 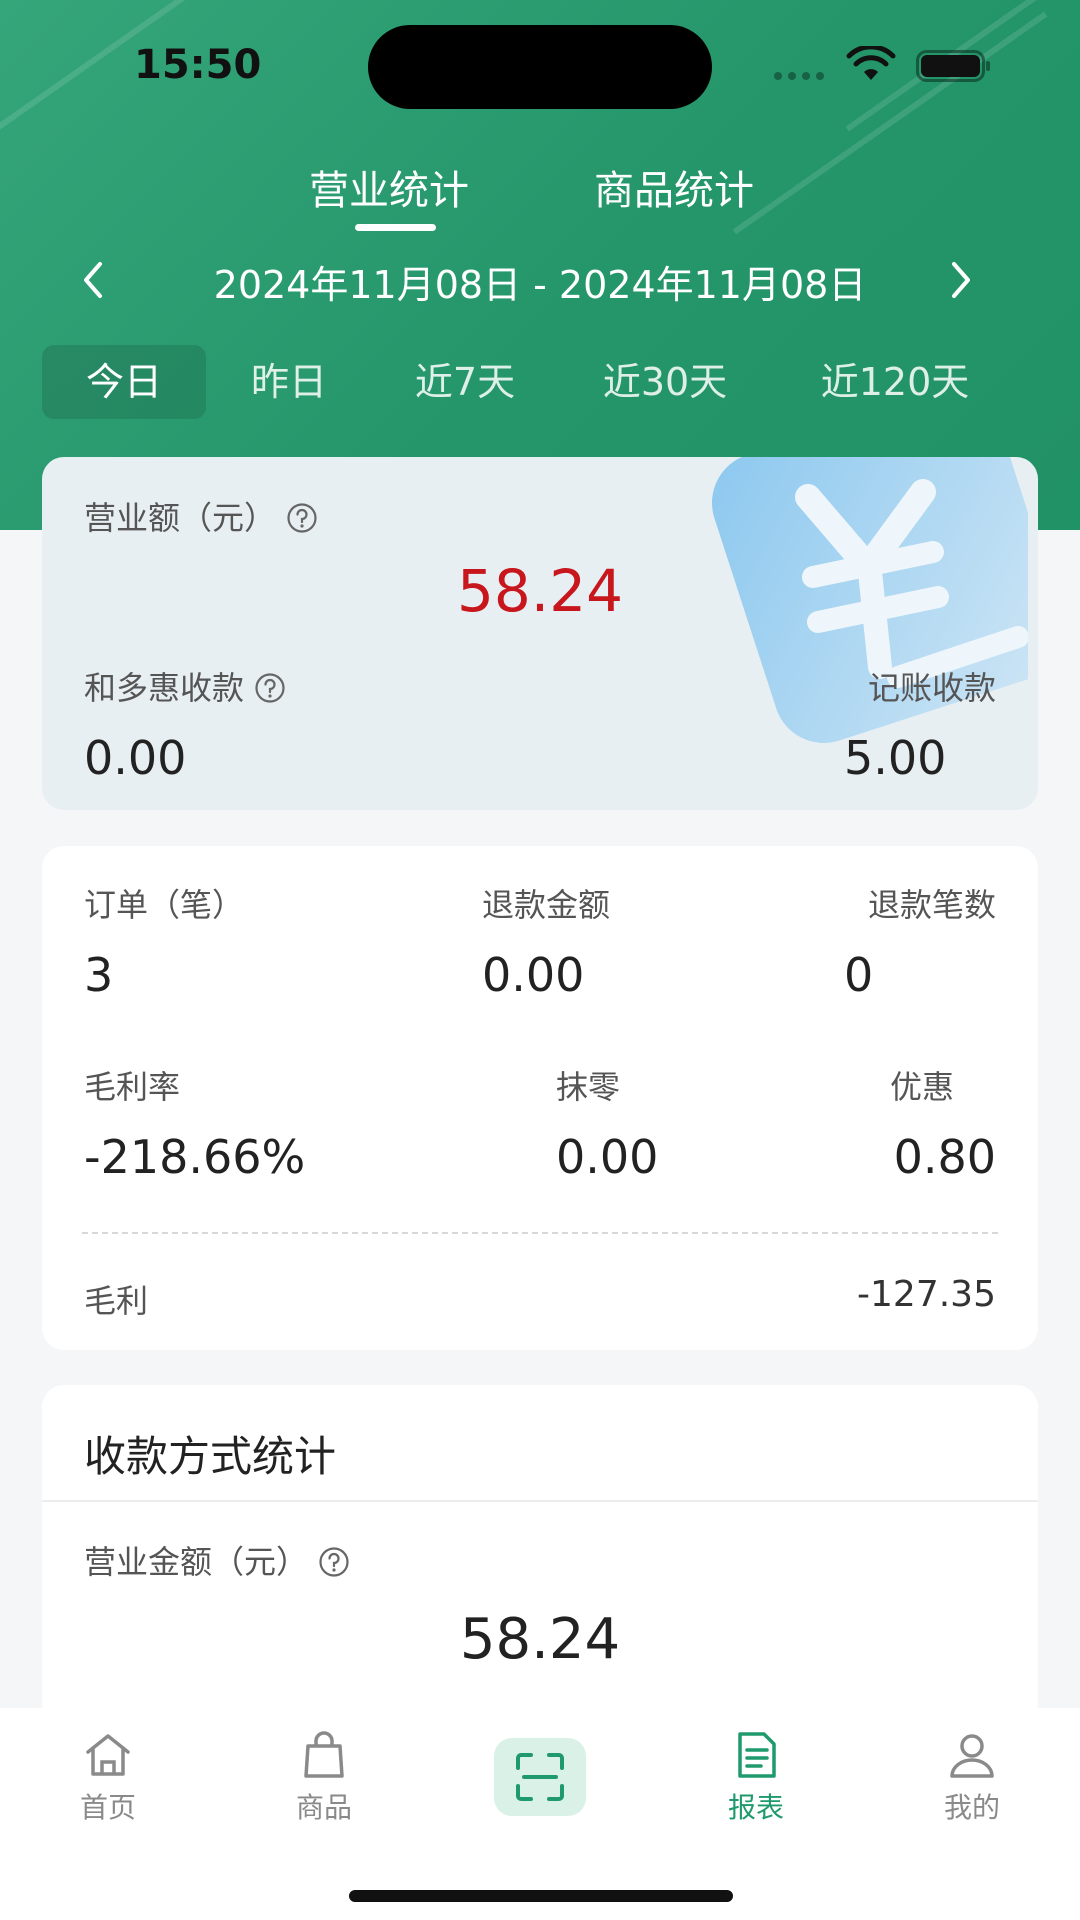 I want to click on battery-icon, so click(x=953, y=66).